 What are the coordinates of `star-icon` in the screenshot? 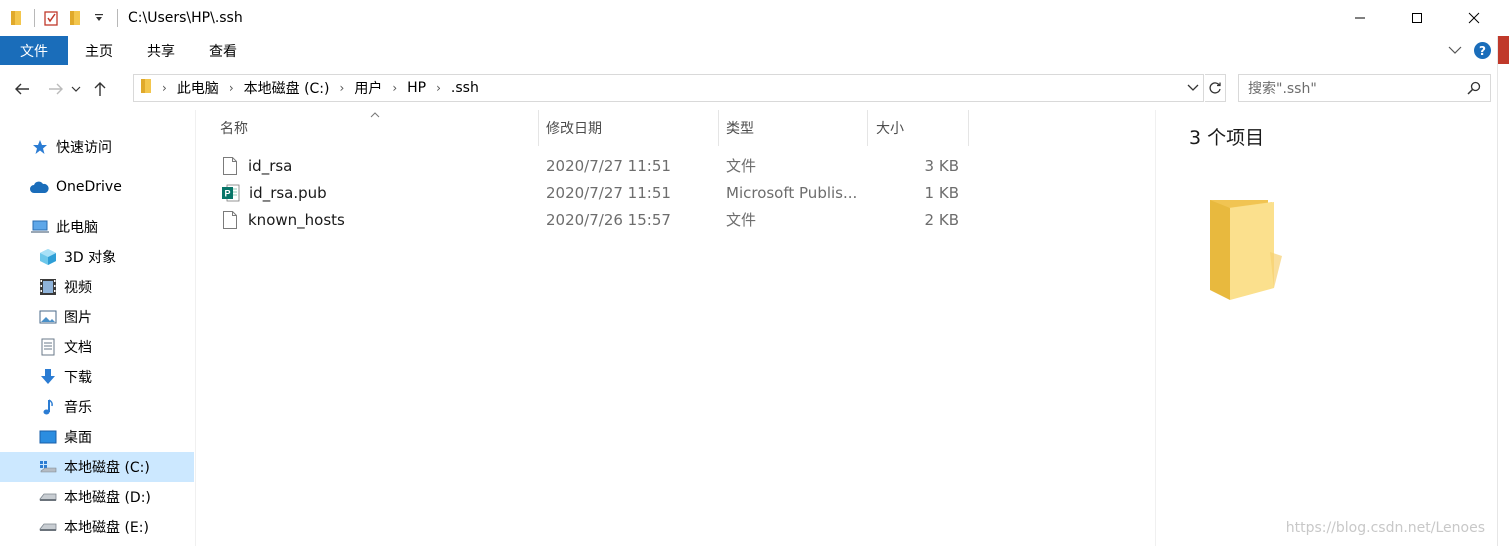 It's located at (40, 147).